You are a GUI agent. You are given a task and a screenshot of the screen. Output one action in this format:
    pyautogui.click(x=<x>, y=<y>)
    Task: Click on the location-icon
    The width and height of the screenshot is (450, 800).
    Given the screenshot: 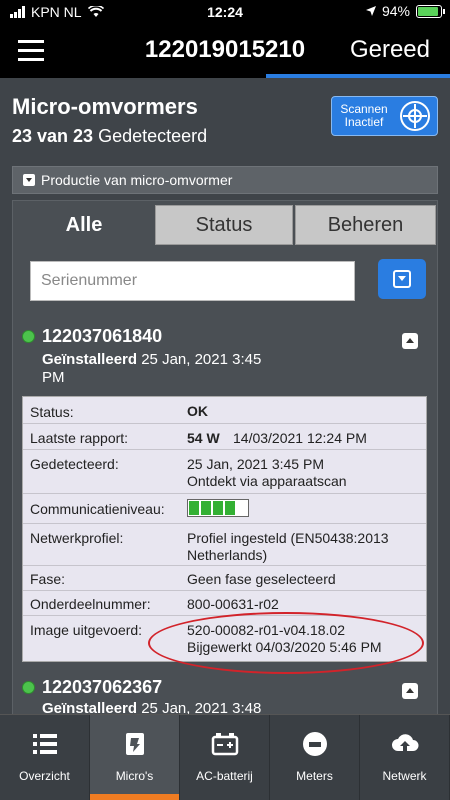 What is the action you would take?
    pyautogui.click(x=370, y=11)
    